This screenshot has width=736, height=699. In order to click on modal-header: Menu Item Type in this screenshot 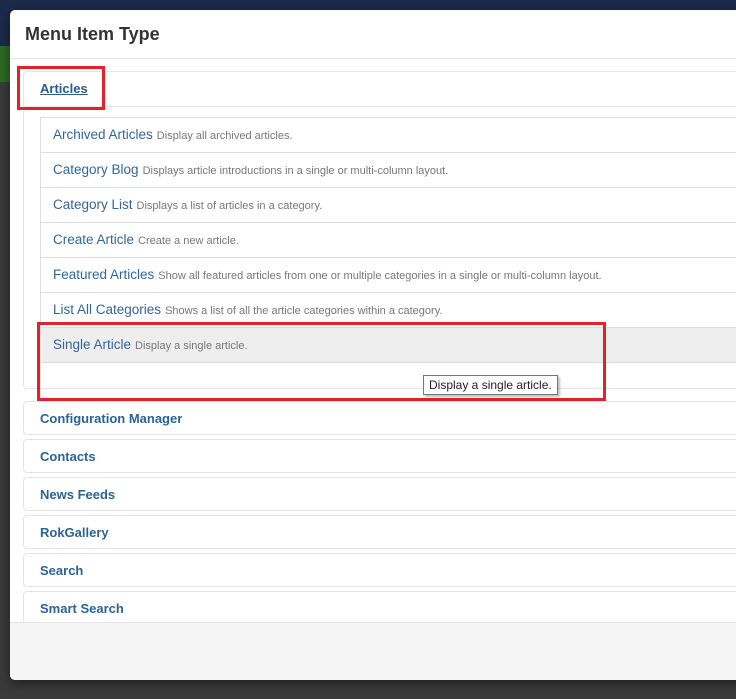, I will do `click(373, 34)`.